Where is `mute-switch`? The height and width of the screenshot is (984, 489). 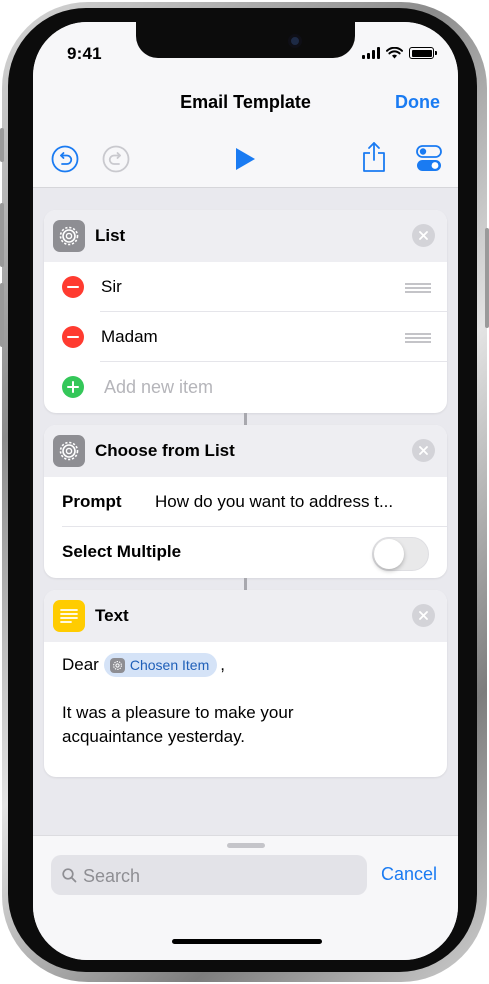
mute-switch is located at coordinates (2, 145).